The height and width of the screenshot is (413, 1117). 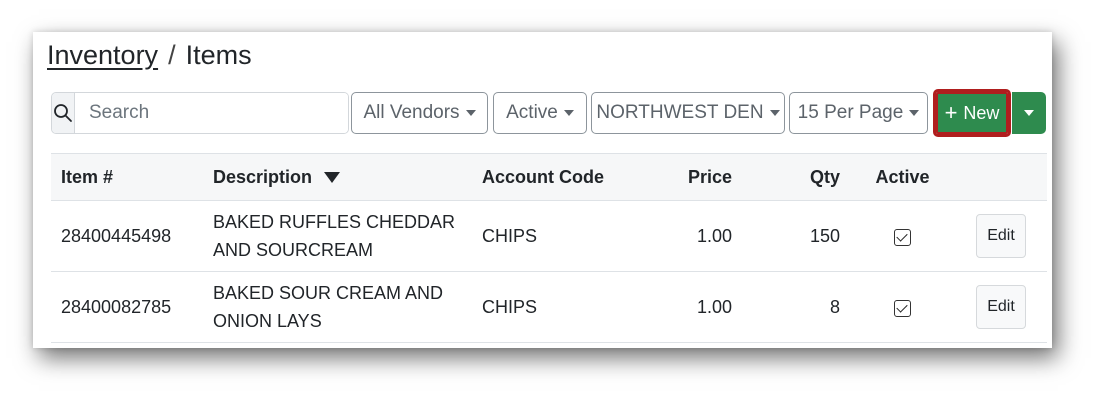 What do you see at coordinates (680, 112) in the screenshot?
I see `location-filter-label: NORTHWEST DEN` at bounding box center [680, 112].